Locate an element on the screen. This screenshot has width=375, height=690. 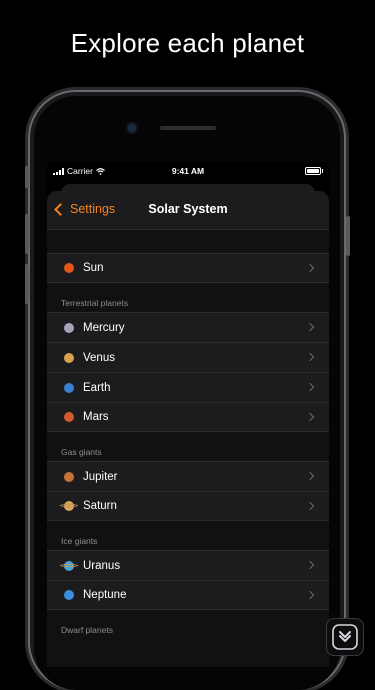
list-item-venus: Venus is located at coordinates (188, 357).